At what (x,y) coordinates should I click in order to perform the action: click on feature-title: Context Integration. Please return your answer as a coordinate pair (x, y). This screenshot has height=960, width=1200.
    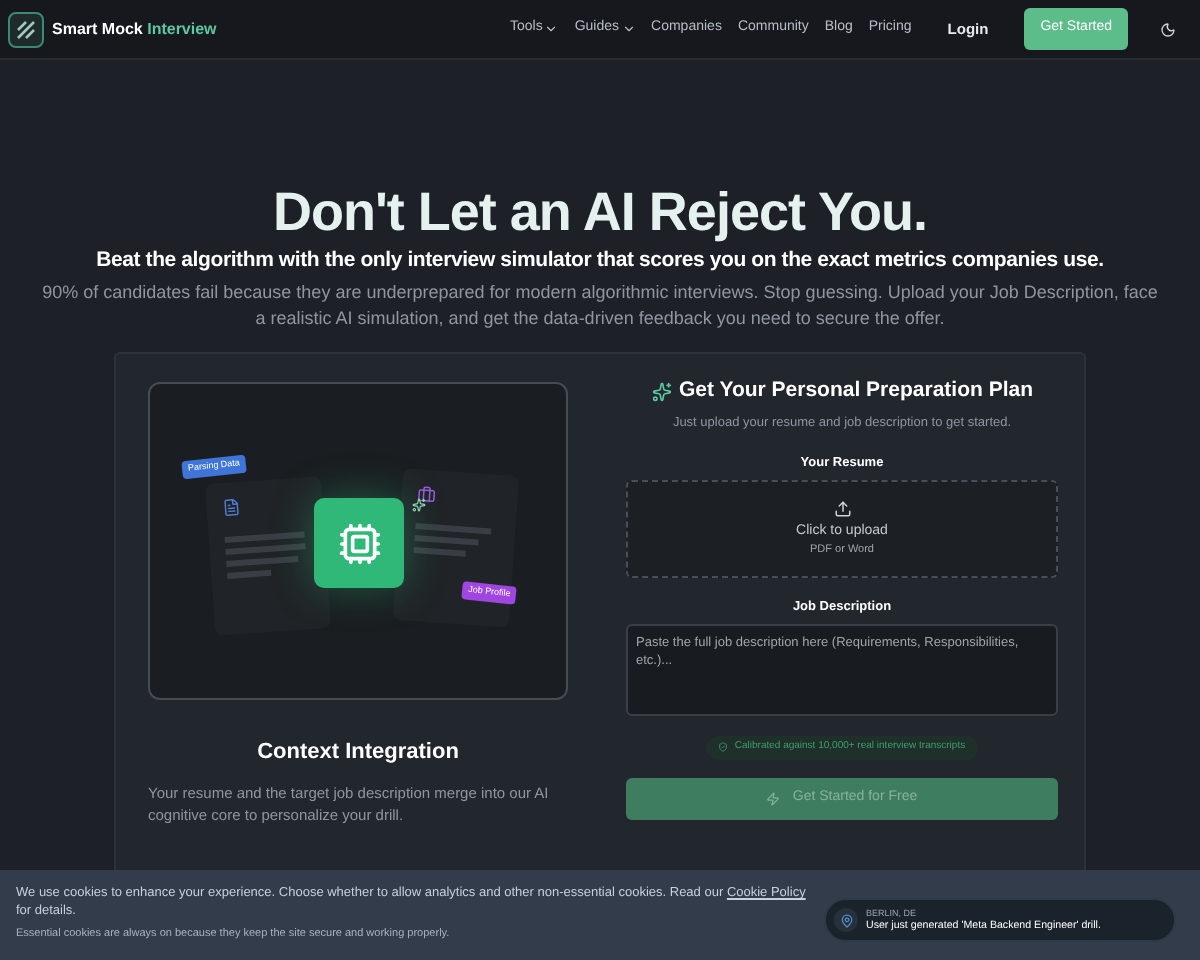
    Looking at the image, I should click on (358, 753).